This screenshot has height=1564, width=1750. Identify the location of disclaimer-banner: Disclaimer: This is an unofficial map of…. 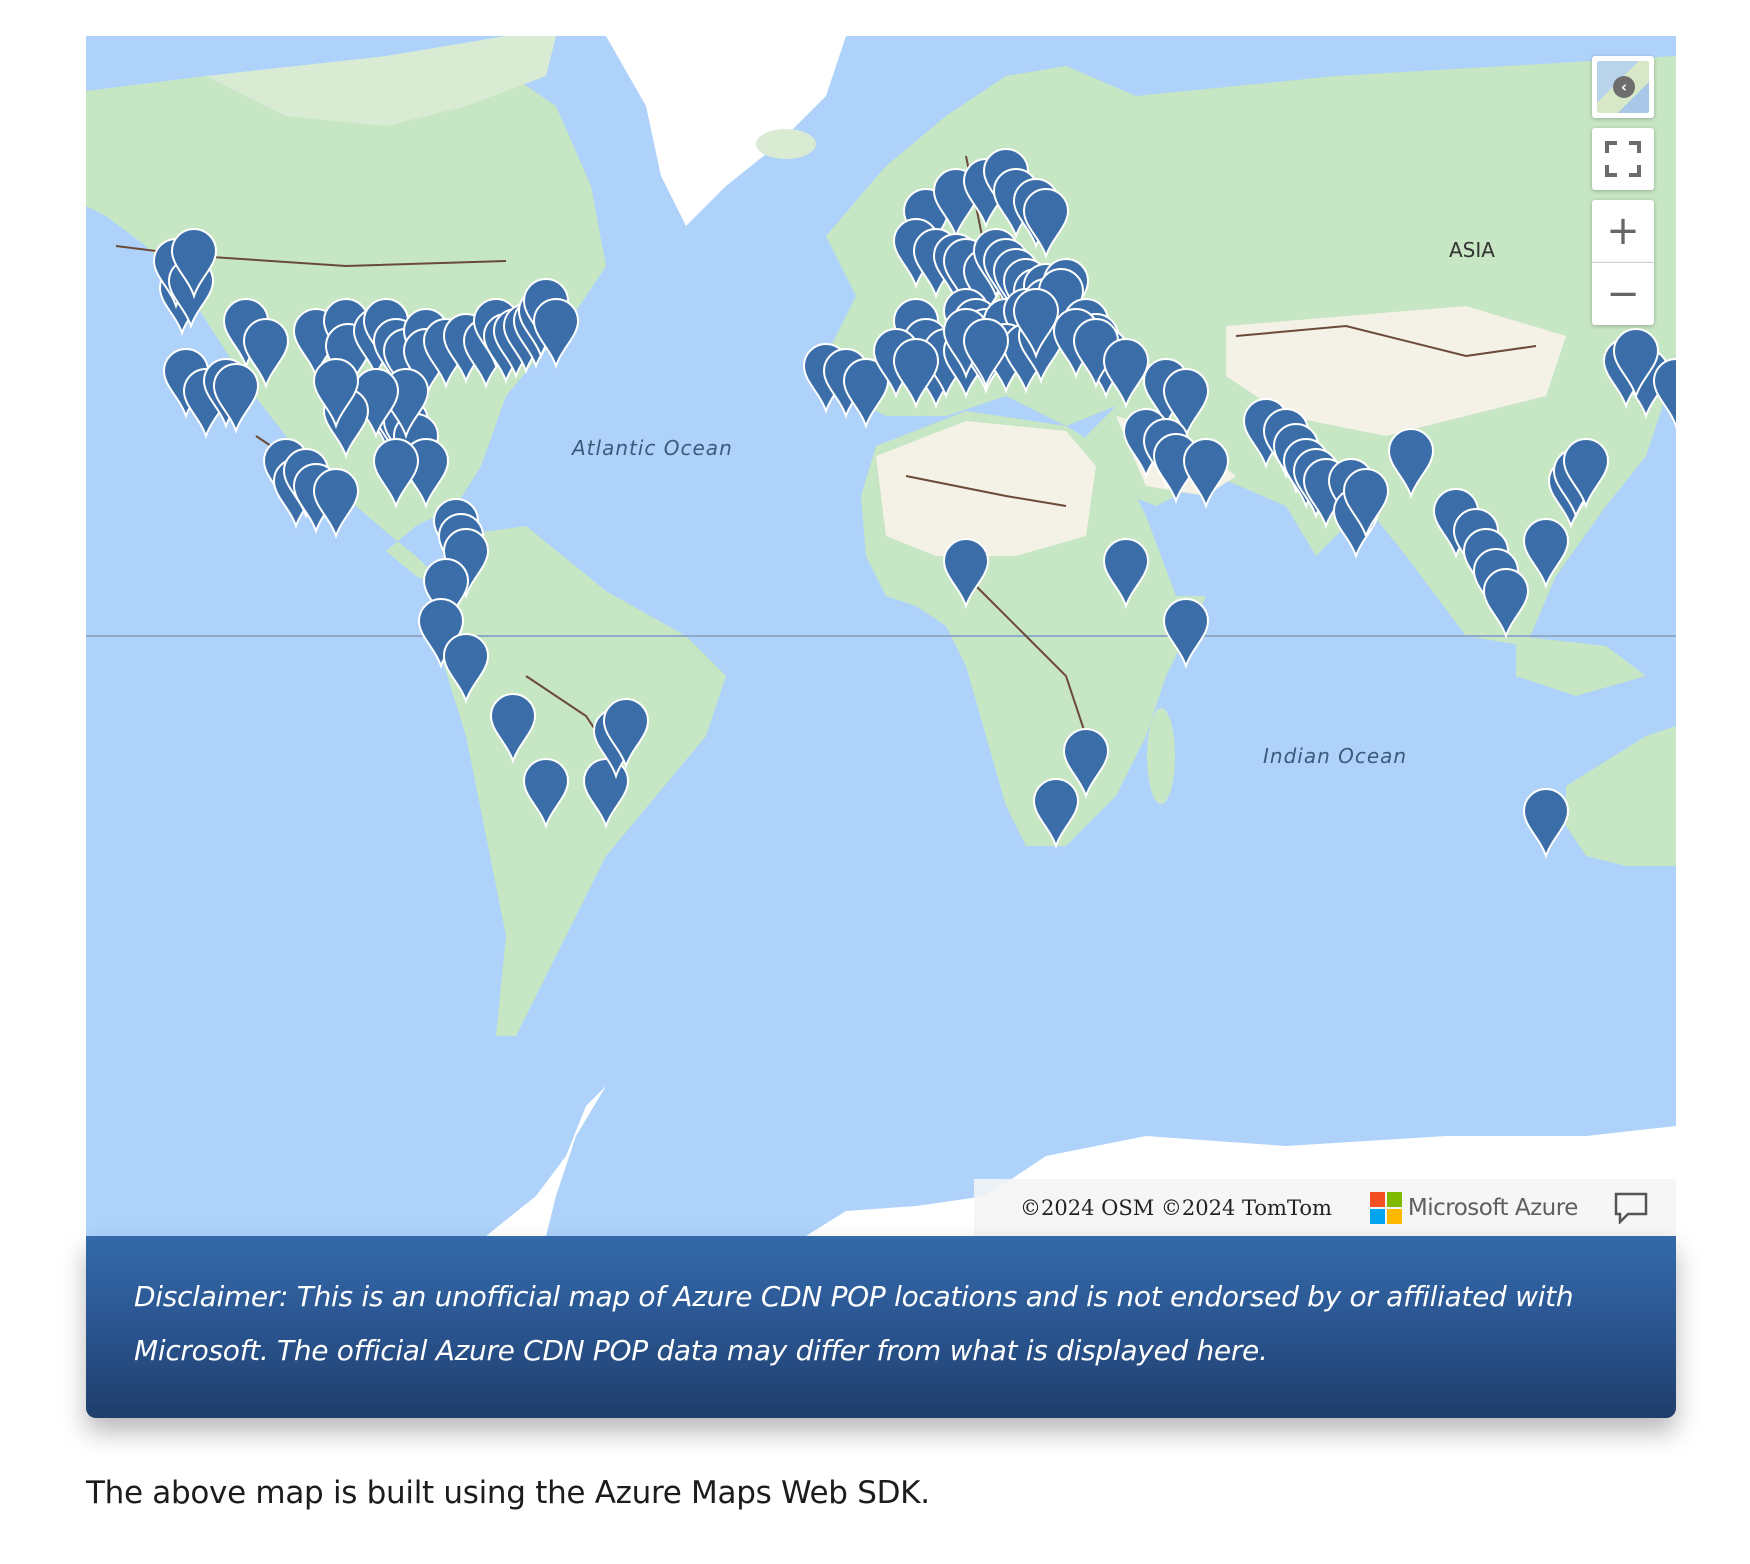
(881, 1327).